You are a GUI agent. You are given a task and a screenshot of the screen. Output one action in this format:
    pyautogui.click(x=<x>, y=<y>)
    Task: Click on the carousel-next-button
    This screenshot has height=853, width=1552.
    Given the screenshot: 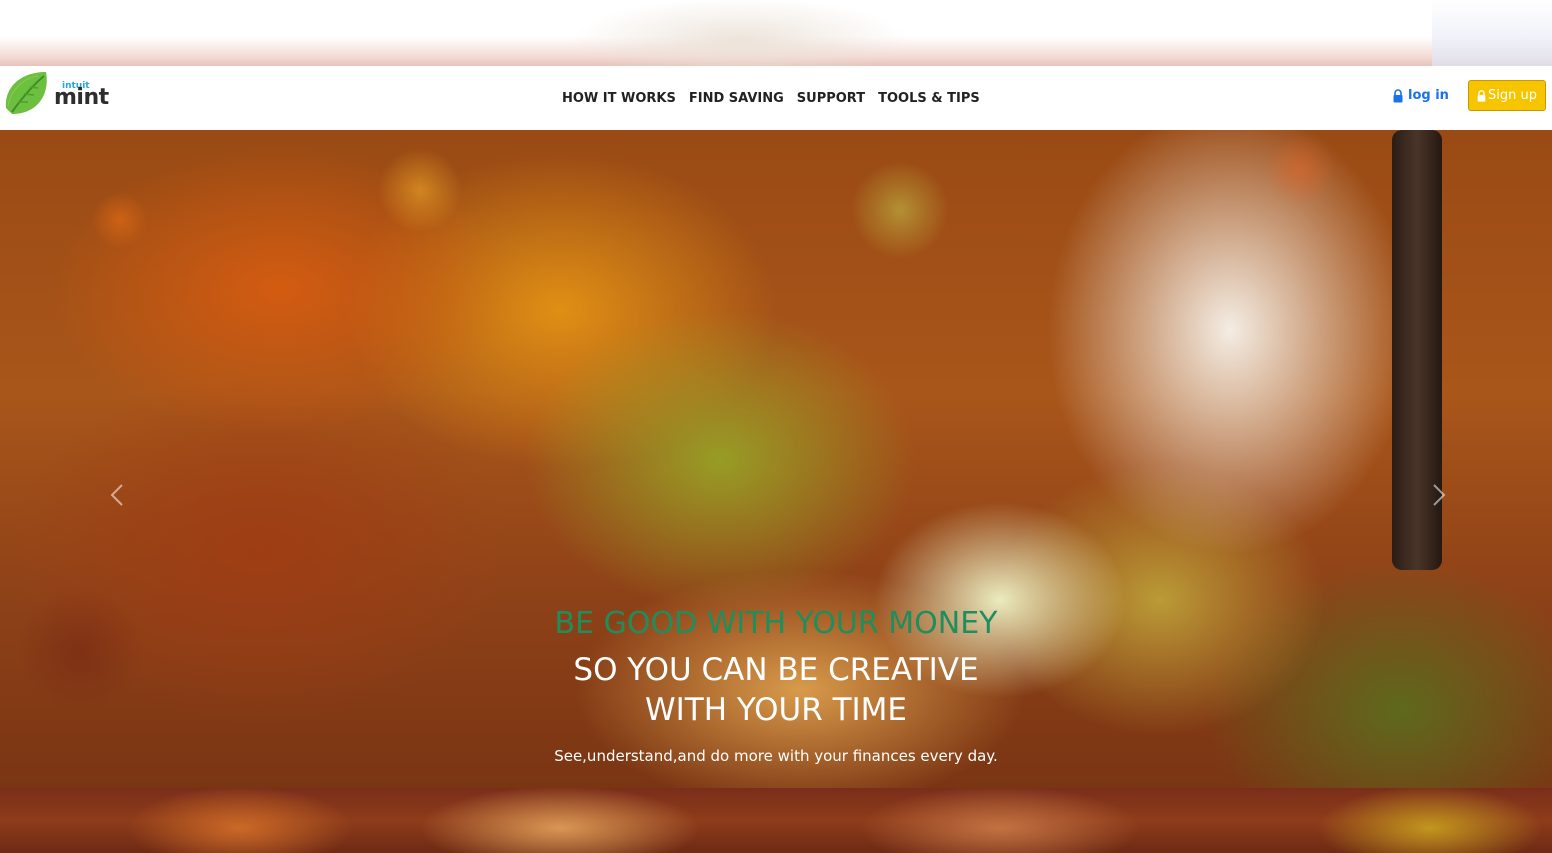 What is the action you would take?
    pyautogui.click(x=1439, y=495)
    